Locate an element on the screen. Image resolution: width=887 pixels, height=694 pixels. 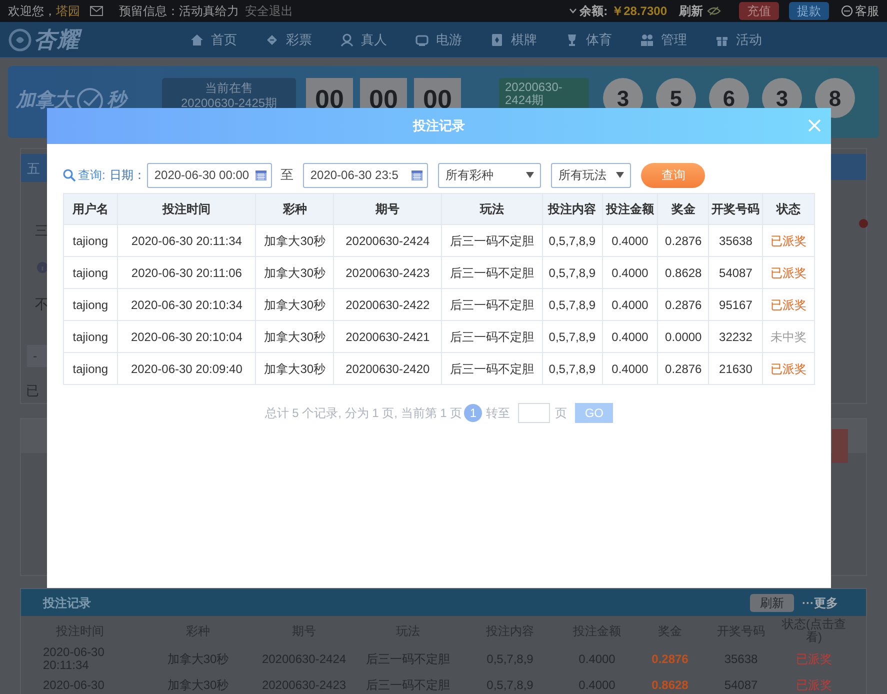
table-cell-text: 已派奖 is located at coordinates (814, 659).